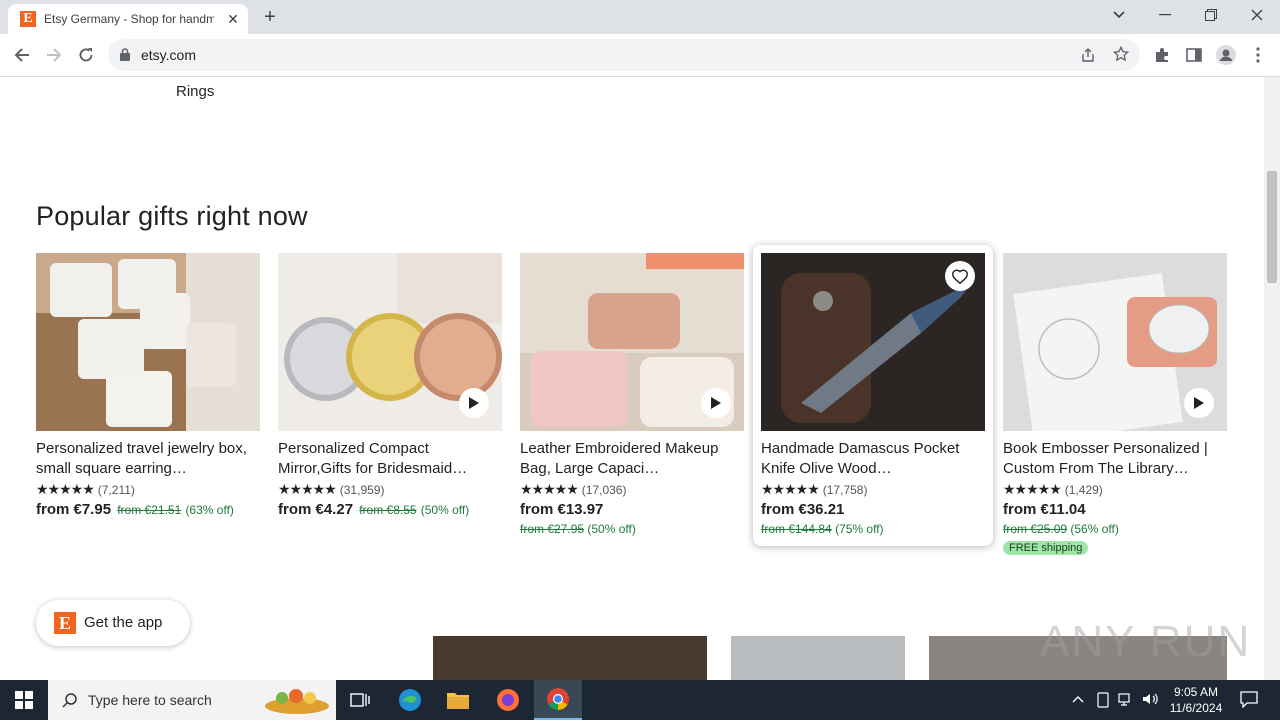 The width and height of the screenshot is (1280, 721). Describe the element at coordinates (297, 702) in the screenshot. I see `search-highlight-image` at that location.